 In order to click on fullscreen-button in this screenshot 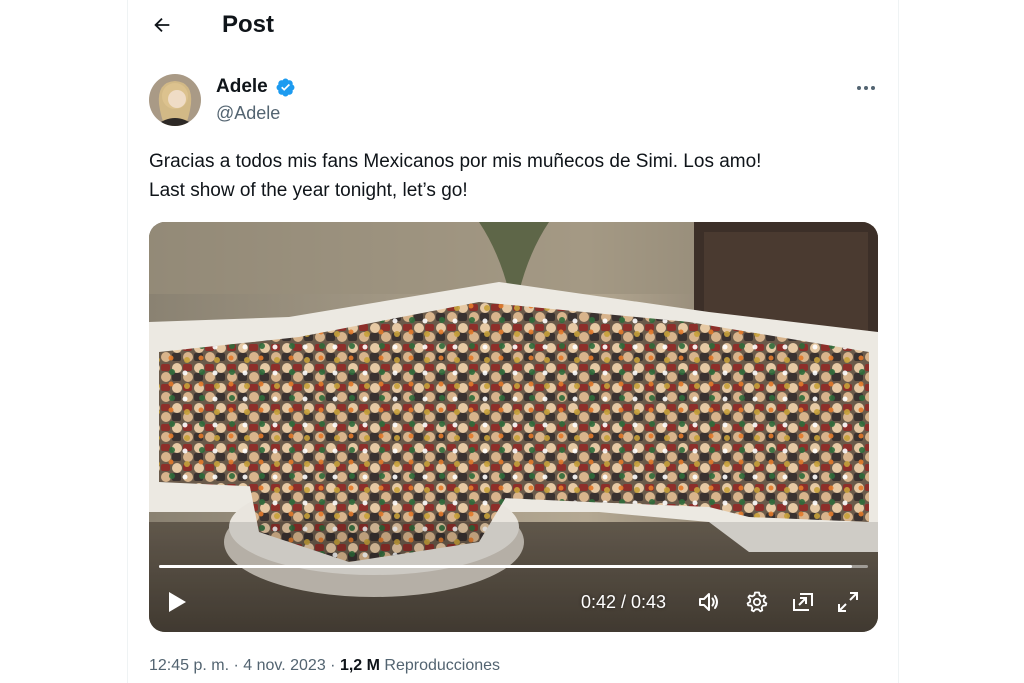, I will do `click(848, 602)`.